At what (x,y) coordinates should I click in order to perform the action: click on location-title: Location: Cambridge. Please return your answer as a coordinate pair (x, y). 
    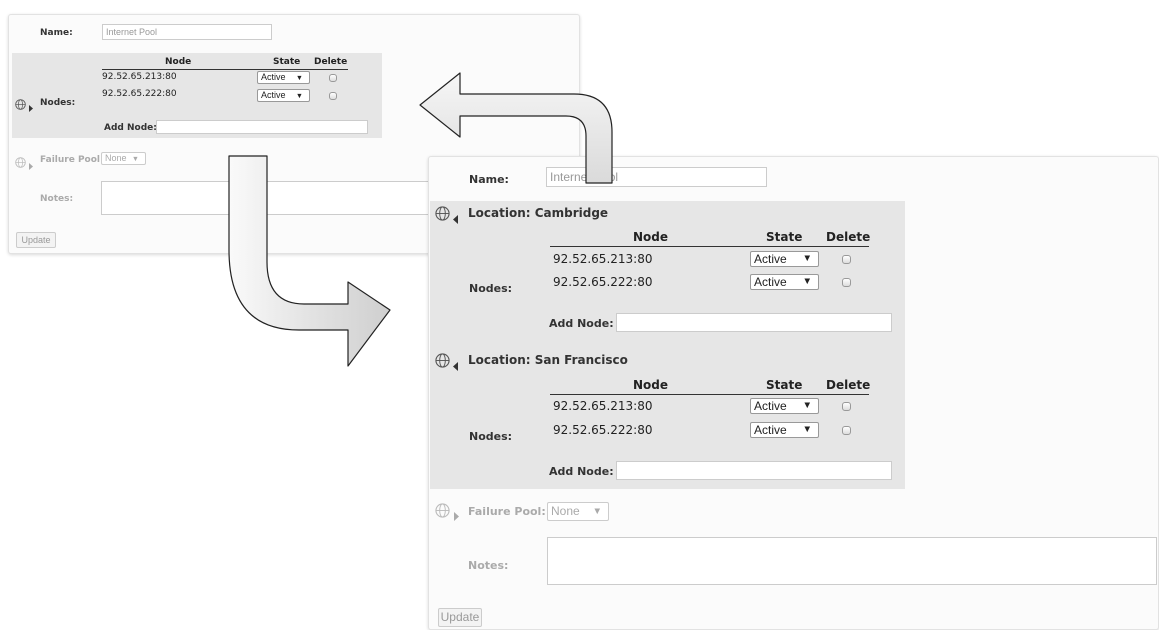
    Looking at the image, I should click on (538, 213).